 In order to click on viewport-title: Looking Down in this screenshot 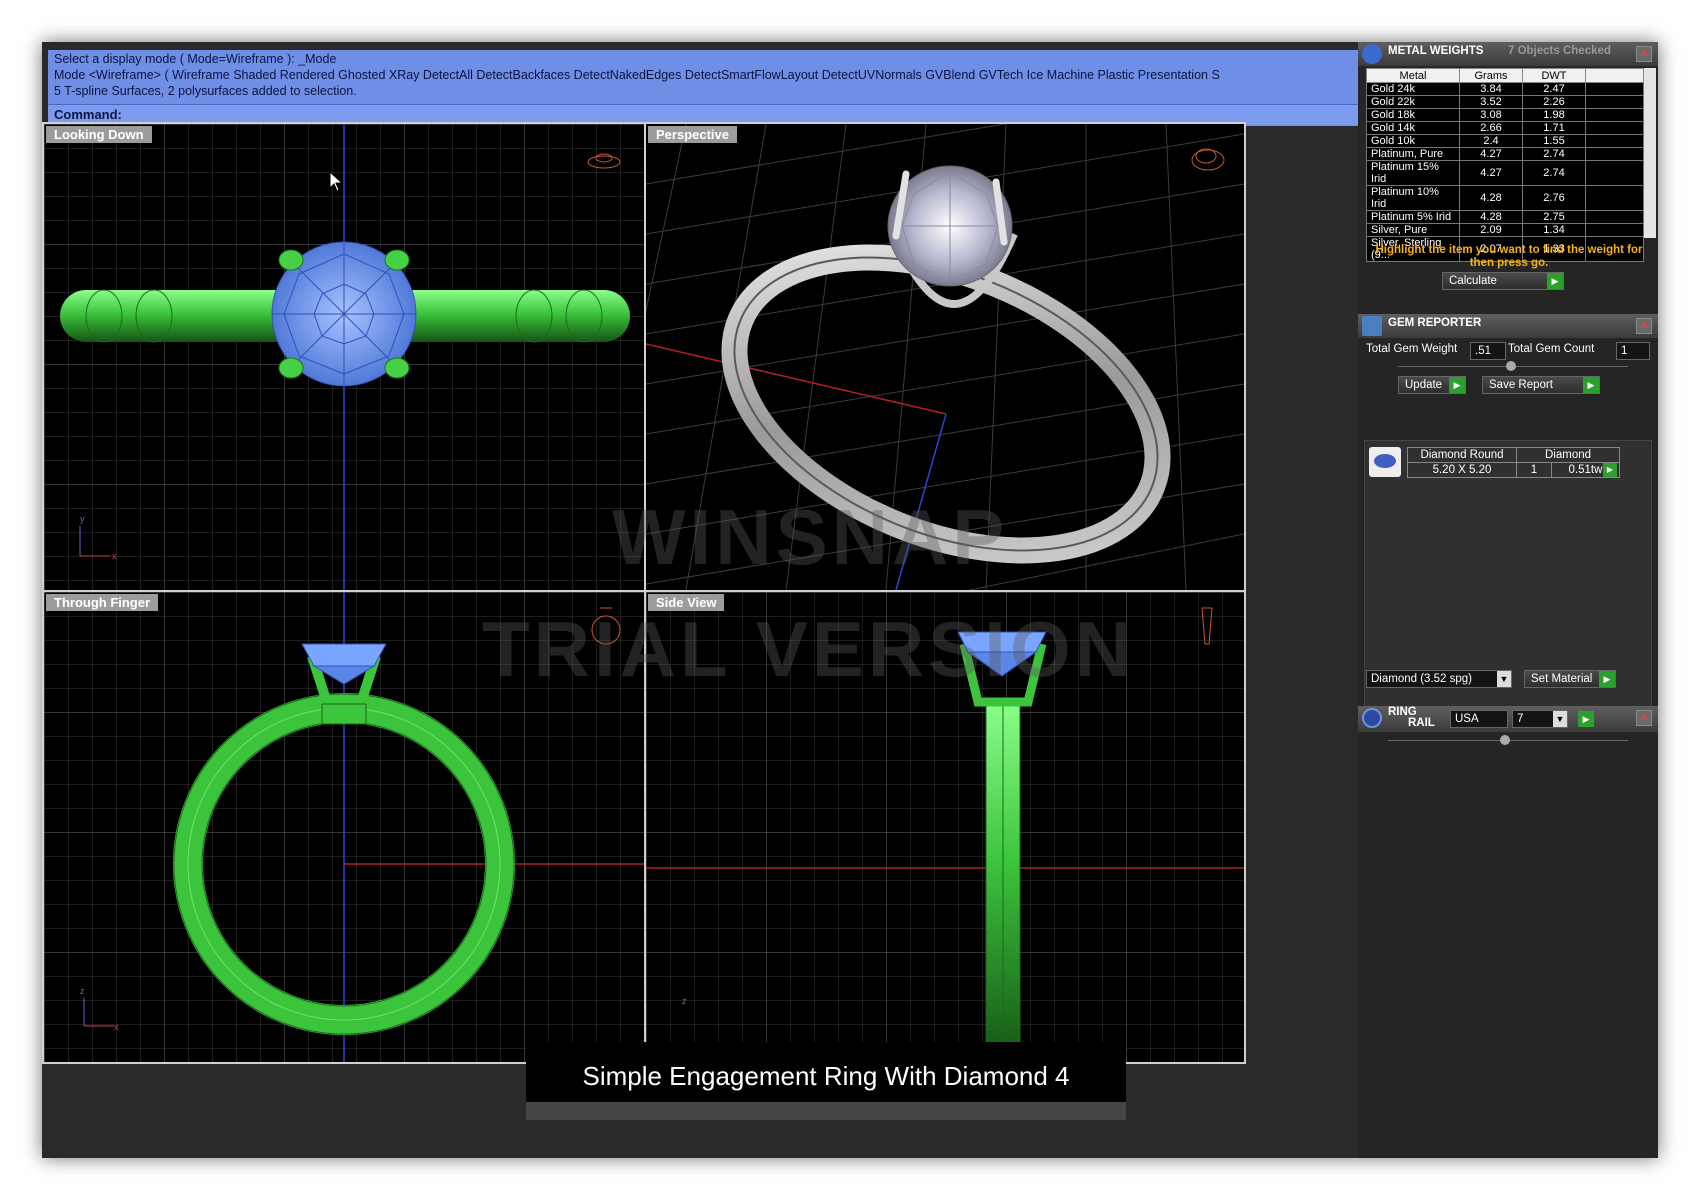, I will do `click(99, 134)`.